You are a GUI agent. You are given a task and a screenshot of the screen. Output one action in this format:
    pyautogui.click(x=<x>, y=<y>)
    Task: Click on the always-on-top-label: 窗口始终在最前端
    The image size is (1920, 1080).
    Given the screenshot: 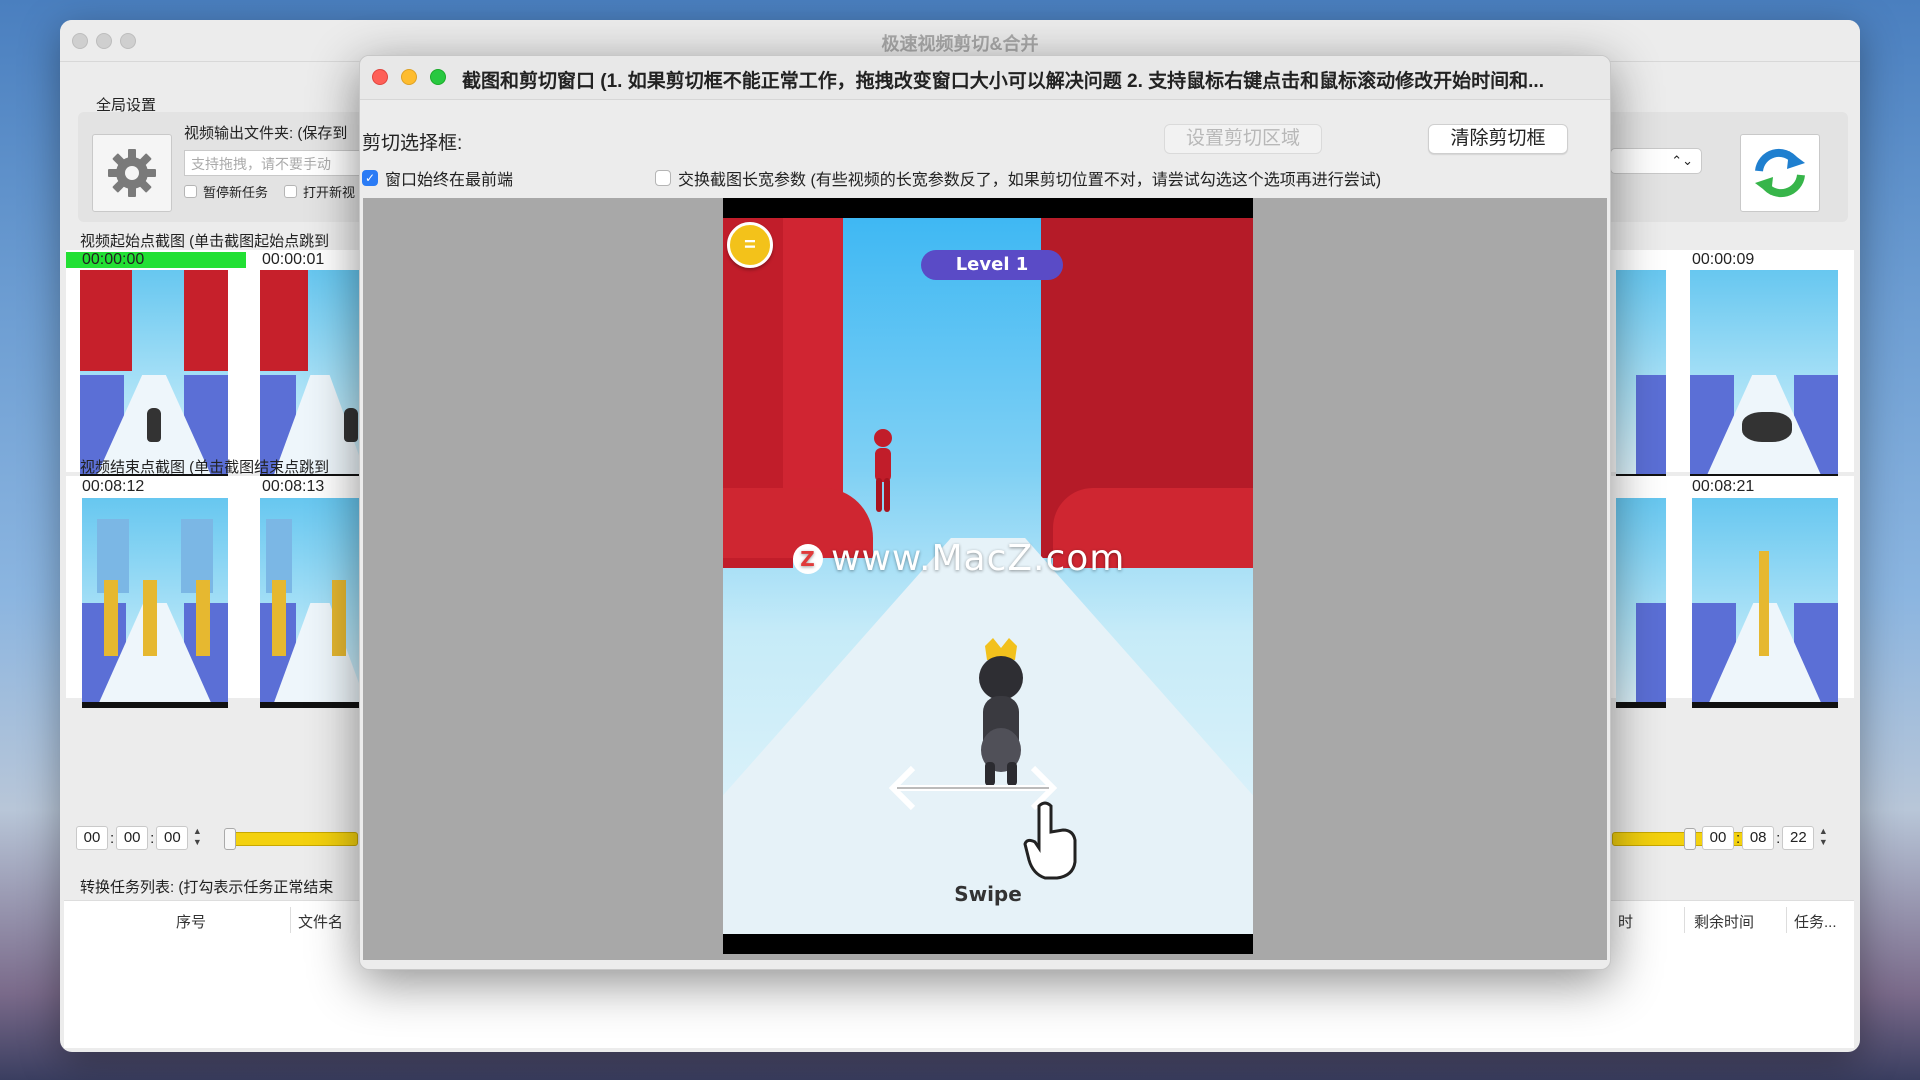 What is the action you would take?
    pyautogui.click(x=449, y=180)
    